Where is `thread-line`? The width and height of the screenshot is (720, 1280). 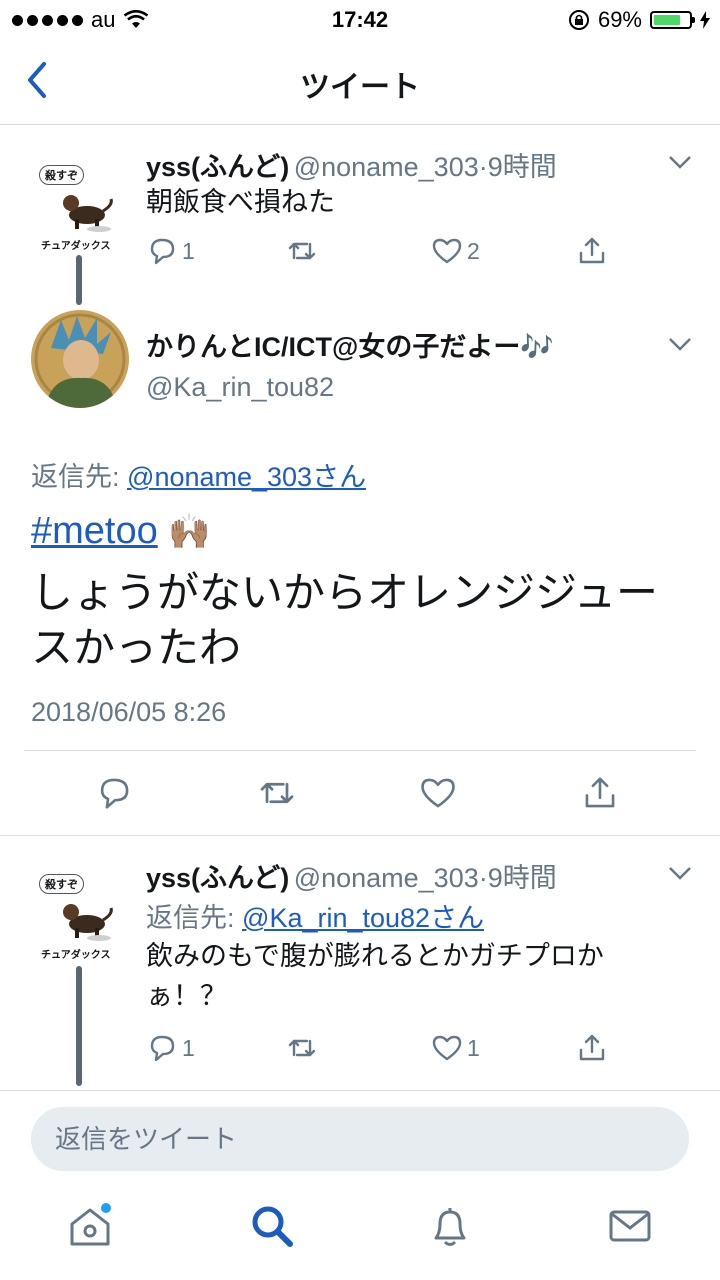
thread-line is located at coordinates (79, 1026).